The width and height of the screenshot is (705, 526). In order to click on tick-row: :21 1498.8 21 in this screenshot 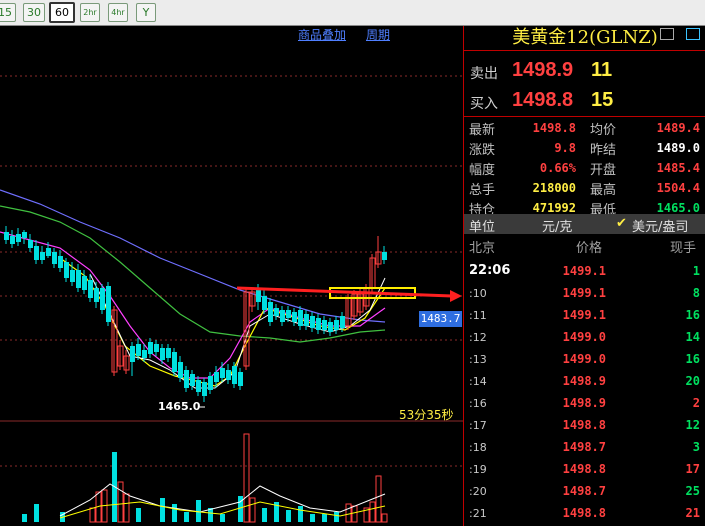, I will do `click(584, 513)`.